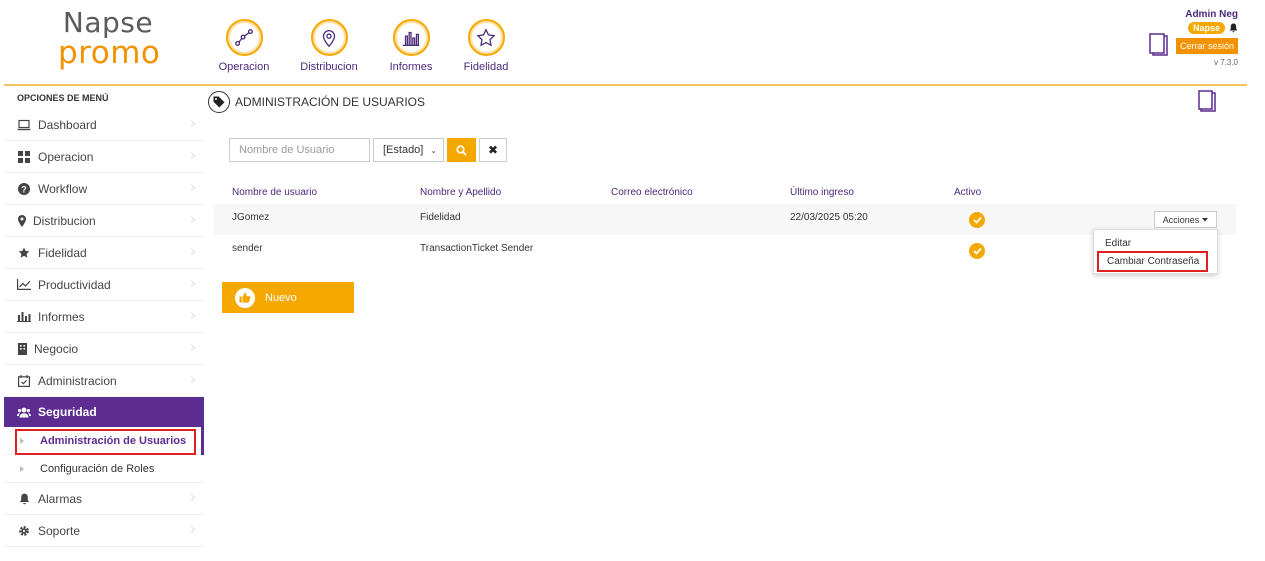  I want to click on column-header: Correo electrónico, so click(652, 192).